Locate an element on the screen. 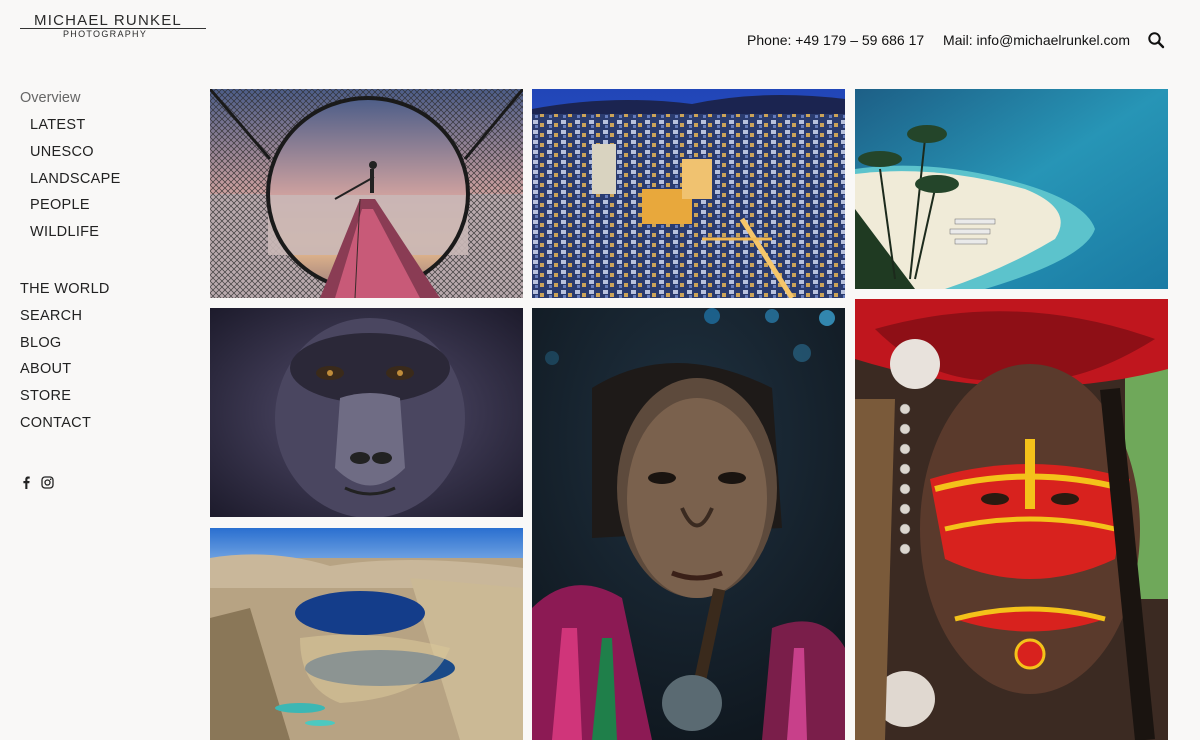 The height and width of the screenshot is (740, 1200). gallery-photo-beach is located at coordinates (1011, 189).